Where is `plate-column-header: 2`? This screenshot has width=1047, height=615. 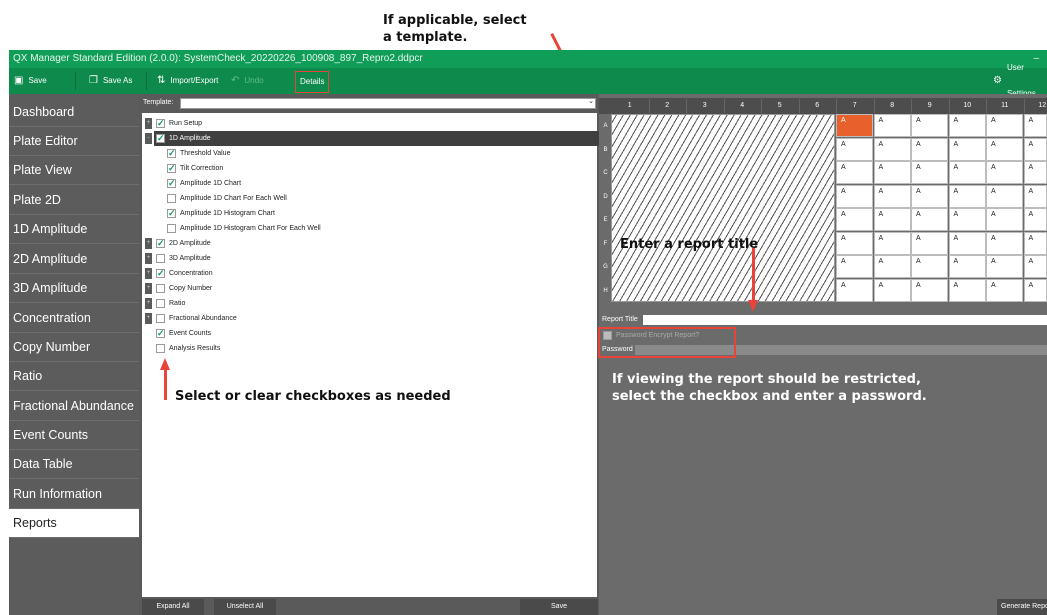
plate-column-header: 2 is located at coordinates (668, 106).